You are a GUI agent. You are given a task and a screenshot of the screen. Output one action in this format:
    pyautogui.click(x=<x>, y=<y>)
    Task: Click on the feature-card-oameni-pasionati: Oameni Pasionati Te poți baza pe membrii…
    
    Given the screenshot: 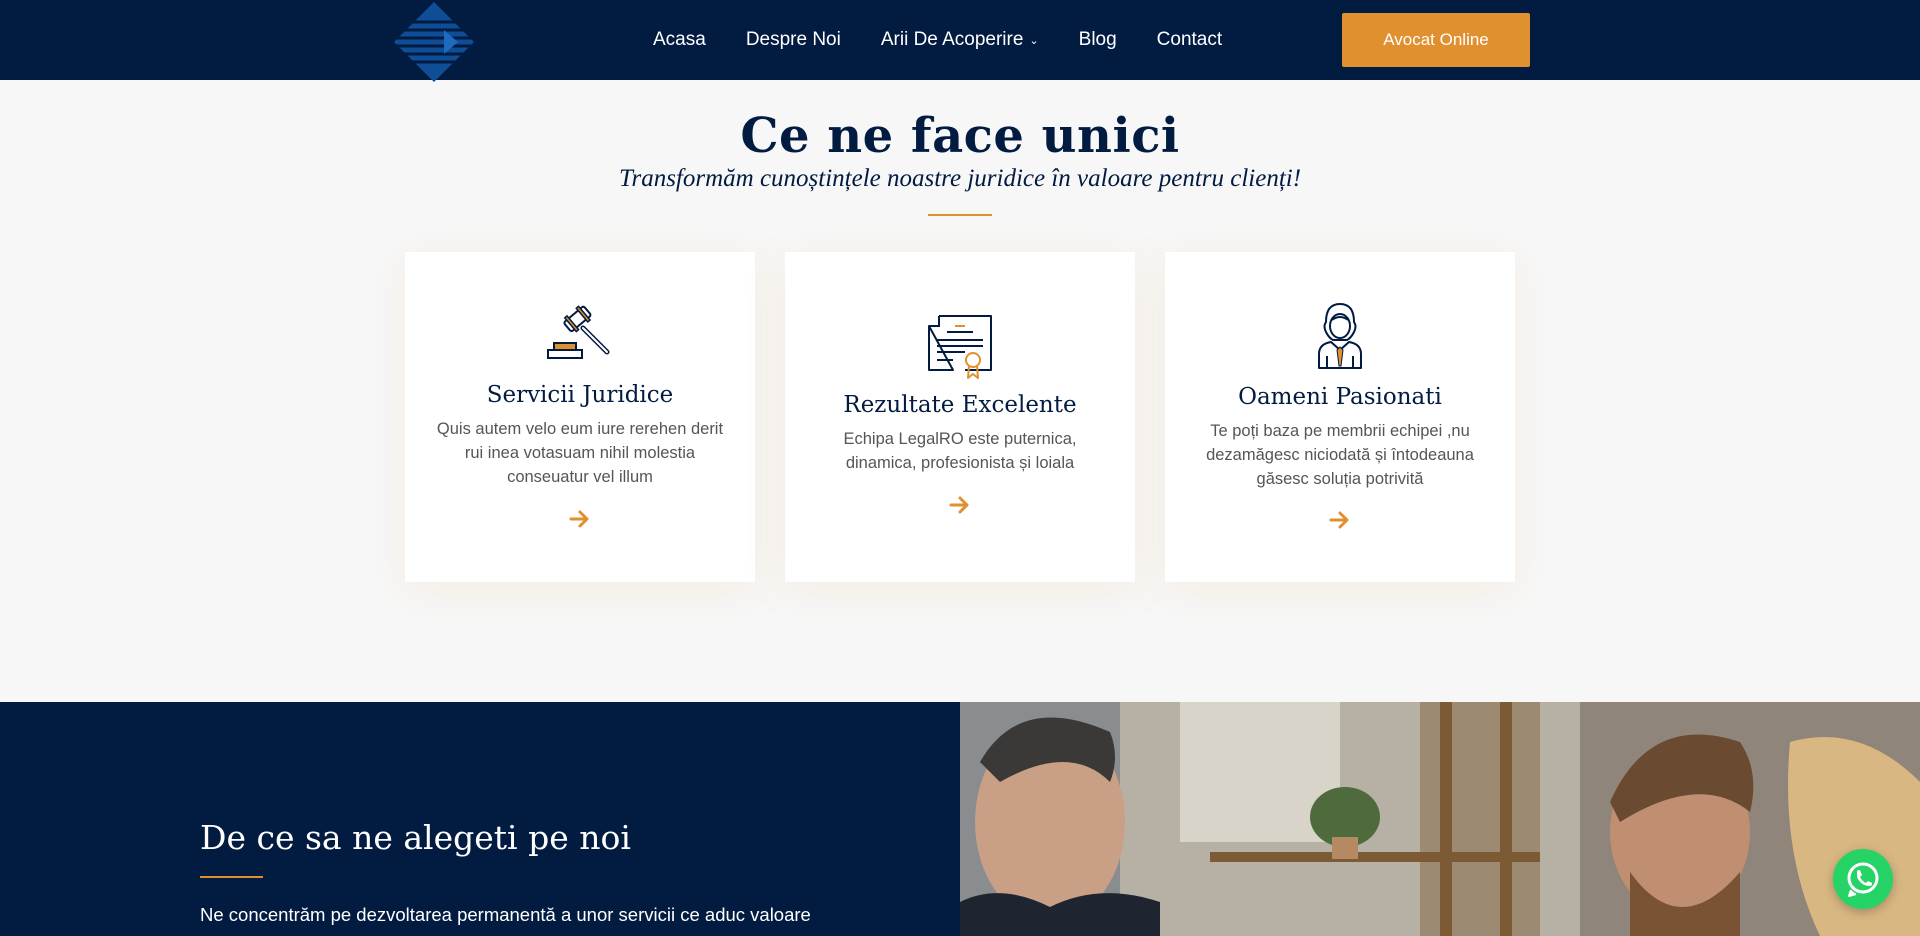 What is the action you would take?
    pyautogui.click(x=1340, y=417)
    